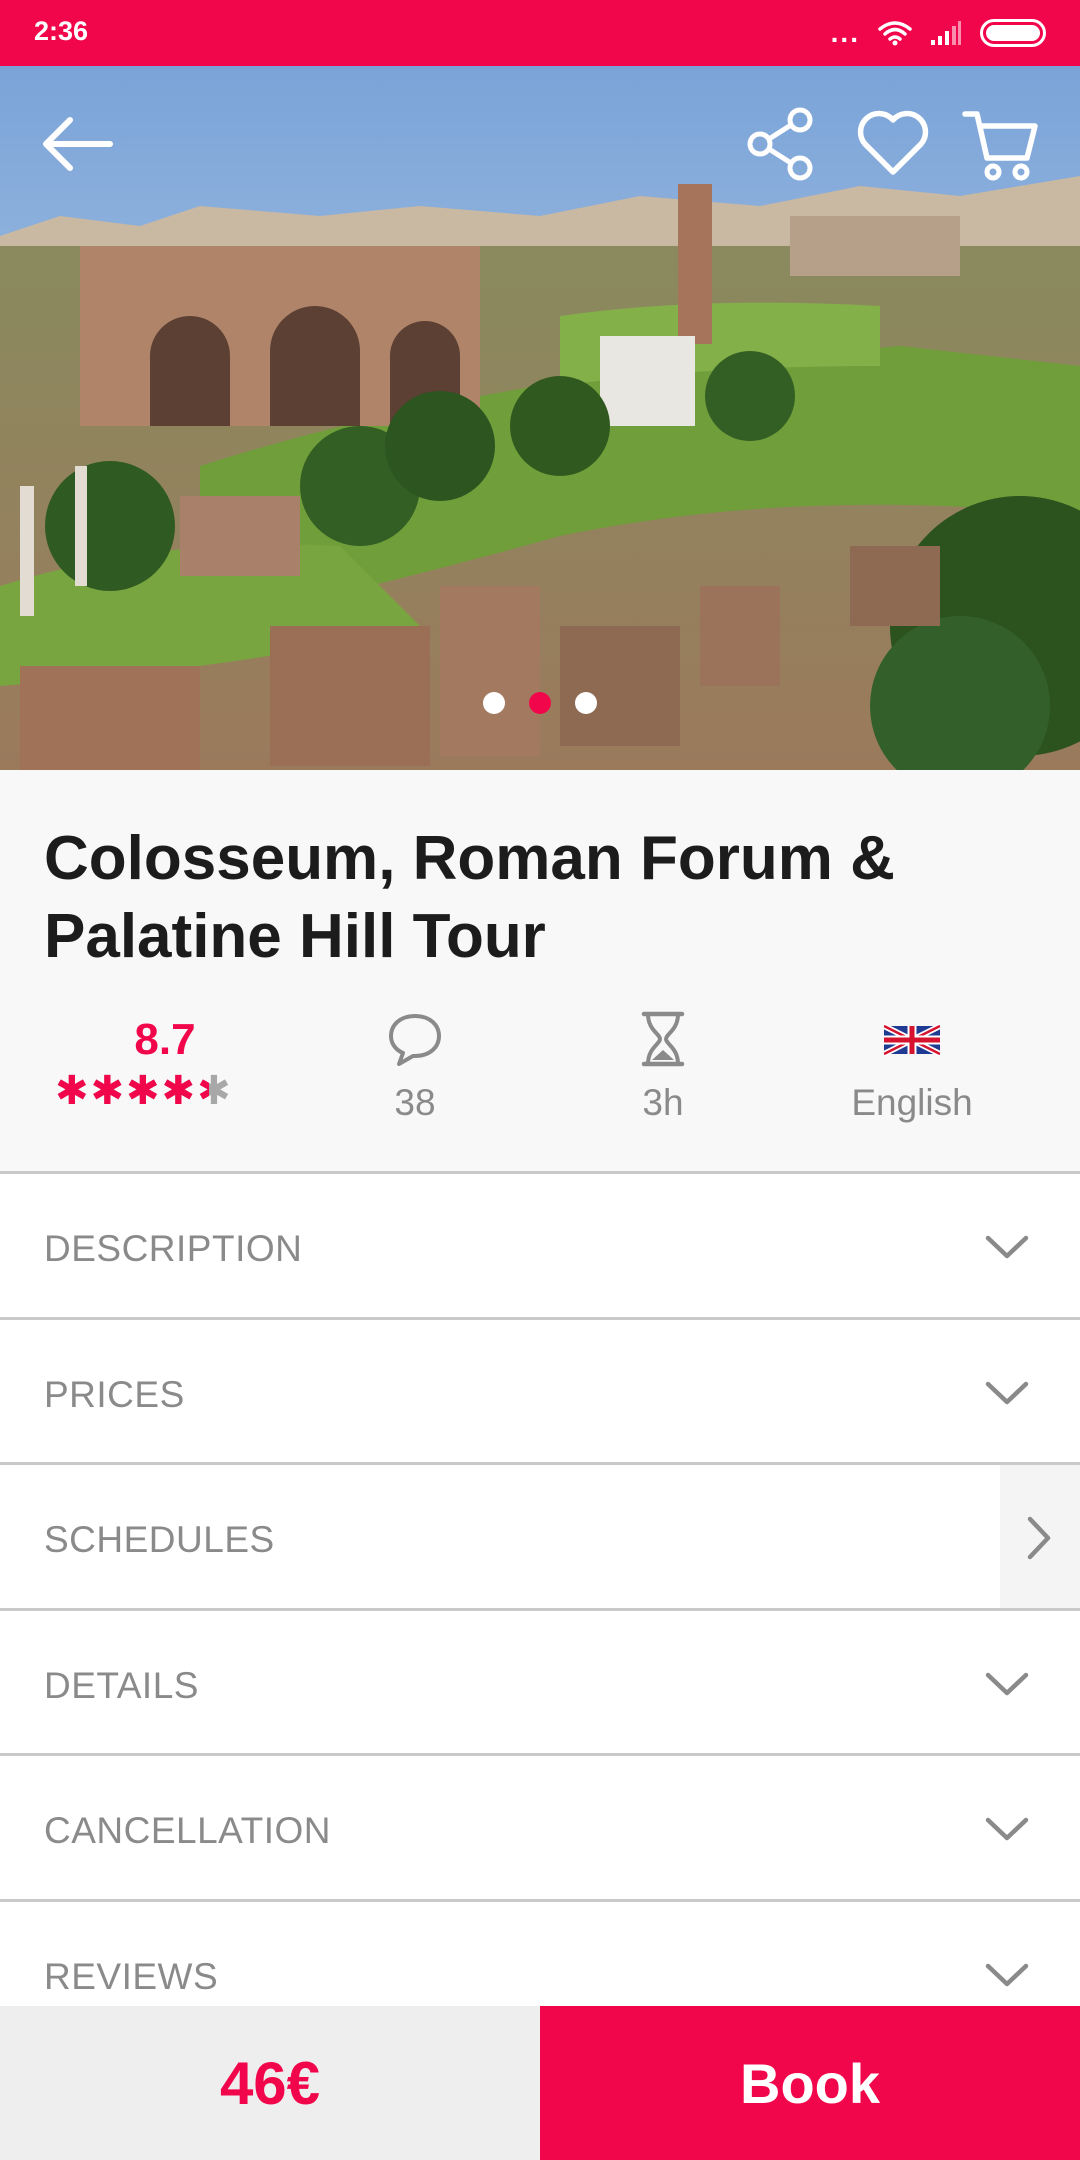 Image resolution: width=1080 pixels, height=2160 pixels. I want to click on carousel-dot-active, so click(540, 703).